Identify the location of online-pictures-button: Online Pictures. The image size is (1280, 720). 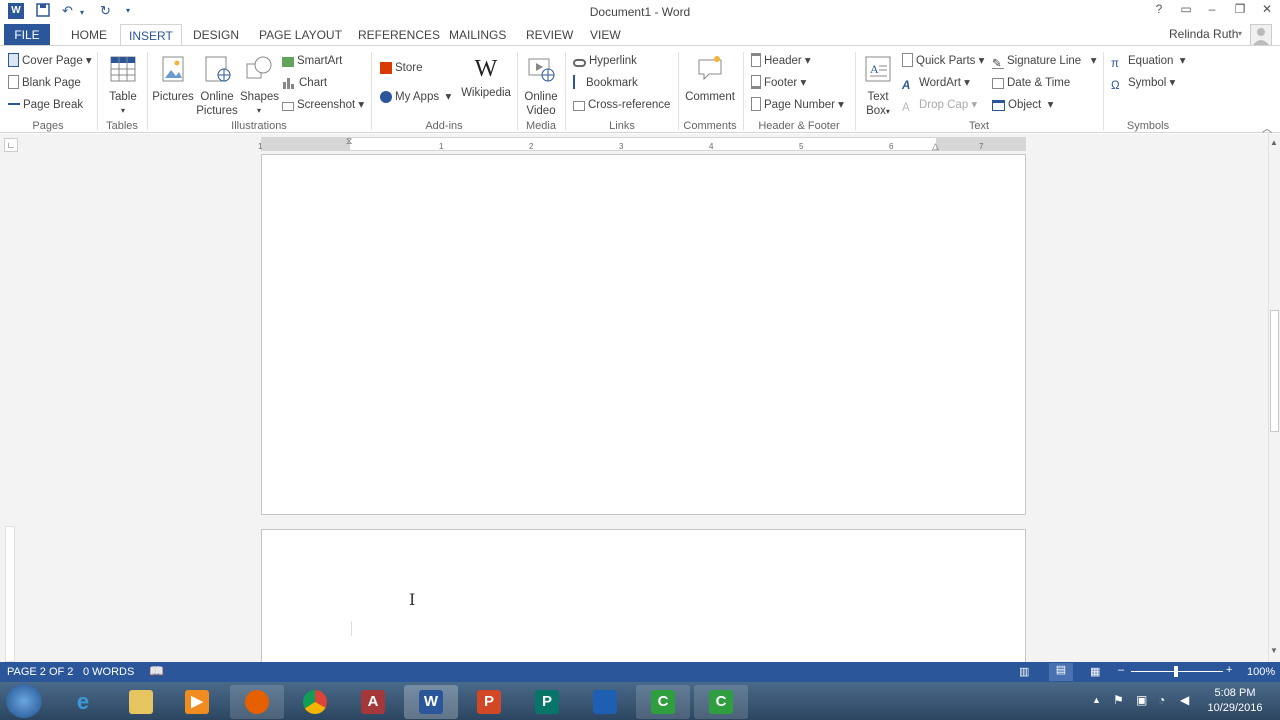
(217, 86).